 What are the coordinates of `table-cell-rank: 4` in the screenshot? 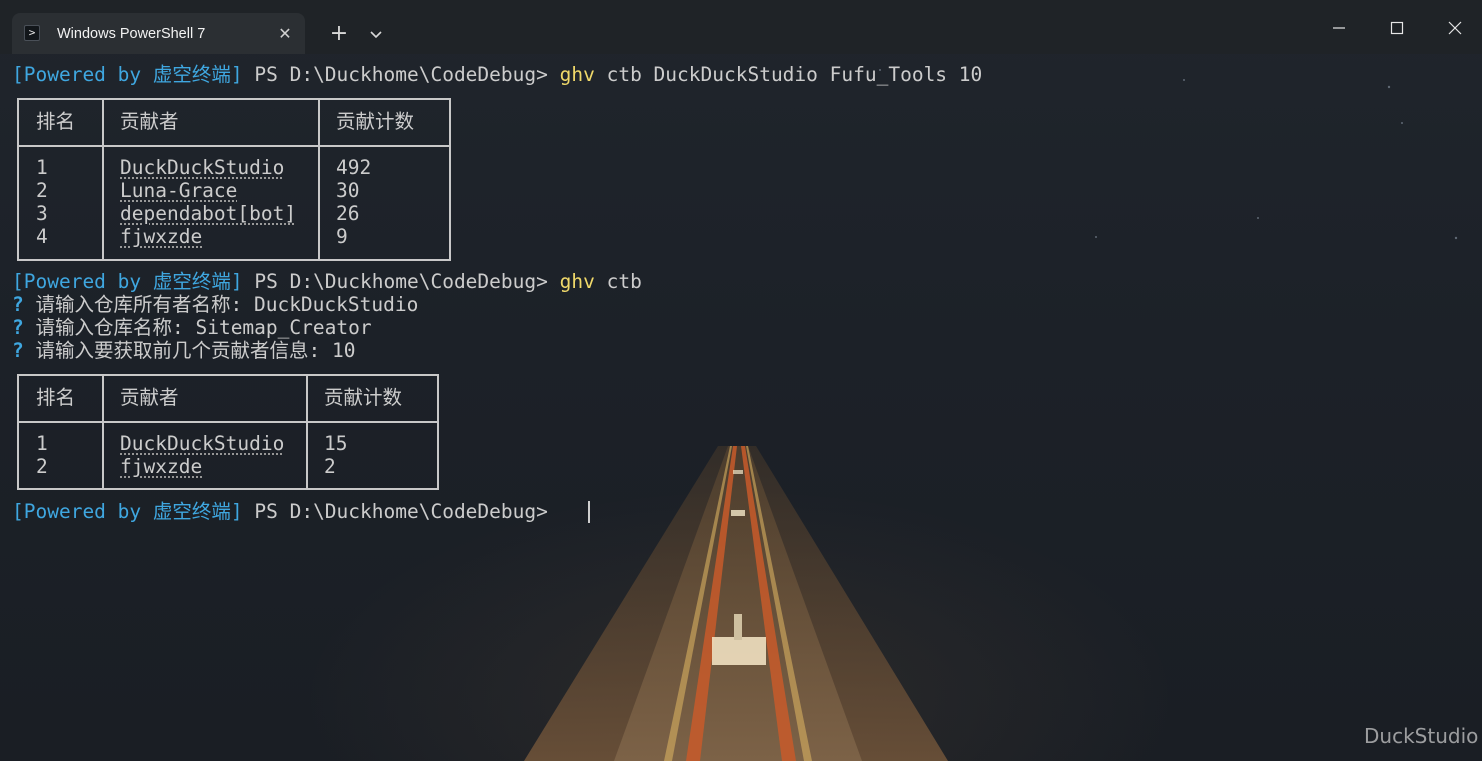 It's located at (42, 236).